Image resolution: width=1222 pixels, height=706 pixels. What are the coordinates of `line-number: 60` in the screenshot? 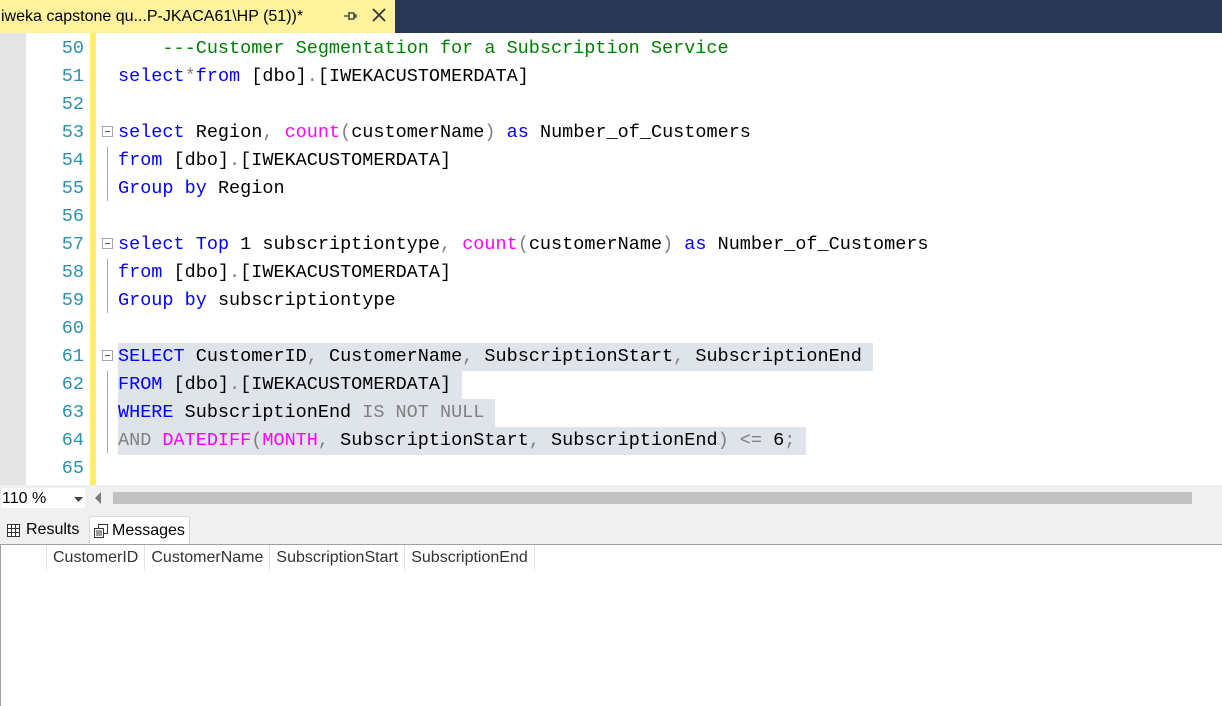 It's located at (72, 328).